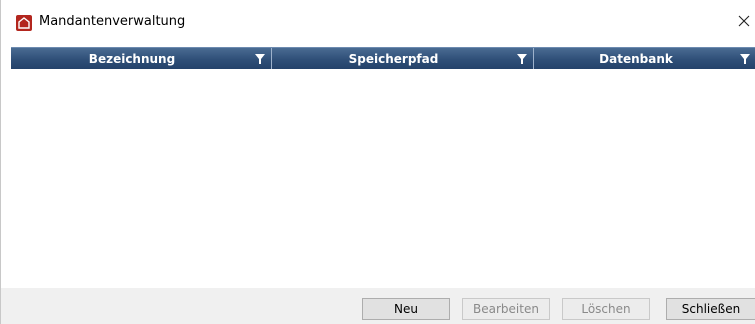 The width and height of the screenshot is (755, 324). Describe the element at coordinates (710, 309) in the screenshot. I see `close-button: Schließen` at that location.